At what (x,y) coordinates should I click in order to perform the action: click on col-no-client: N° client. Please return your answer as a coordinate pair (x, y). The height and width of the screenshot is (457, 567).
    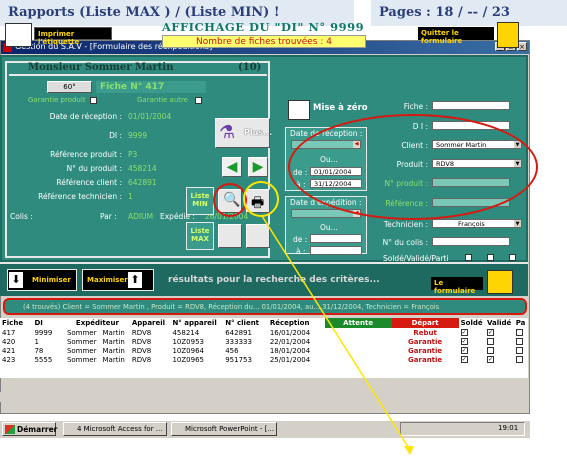
    Looking at the image, I should click on (245, 323).